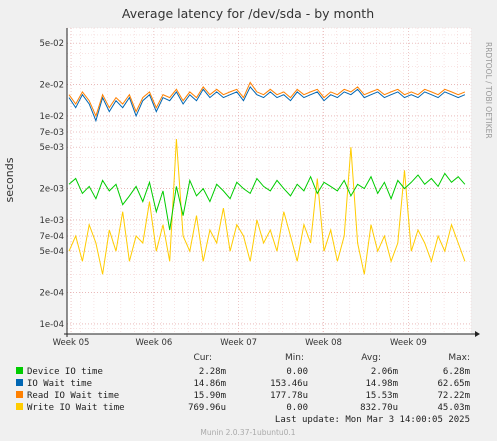  I want to click on y-tick-label: 2e-02, so click(51, 86).